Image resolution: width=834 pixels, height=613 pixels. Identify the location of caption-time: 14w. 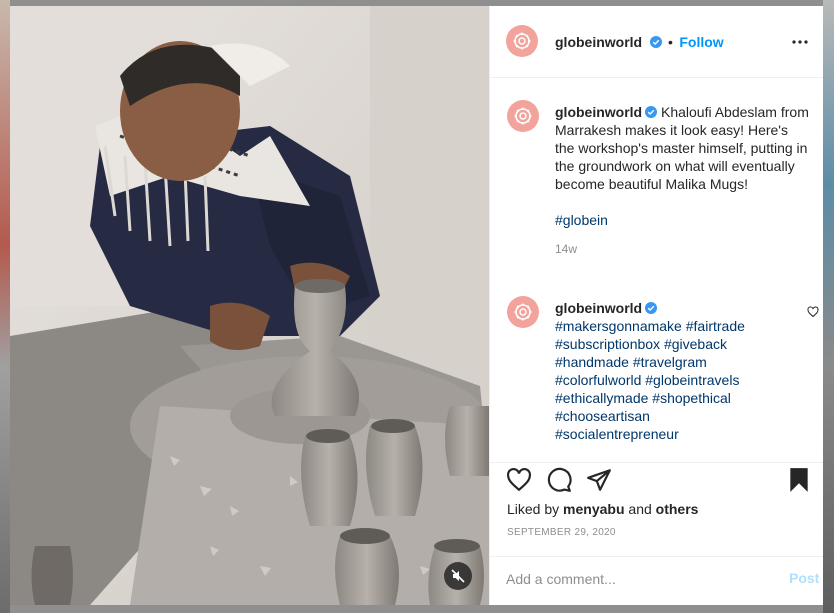
(683, 249).